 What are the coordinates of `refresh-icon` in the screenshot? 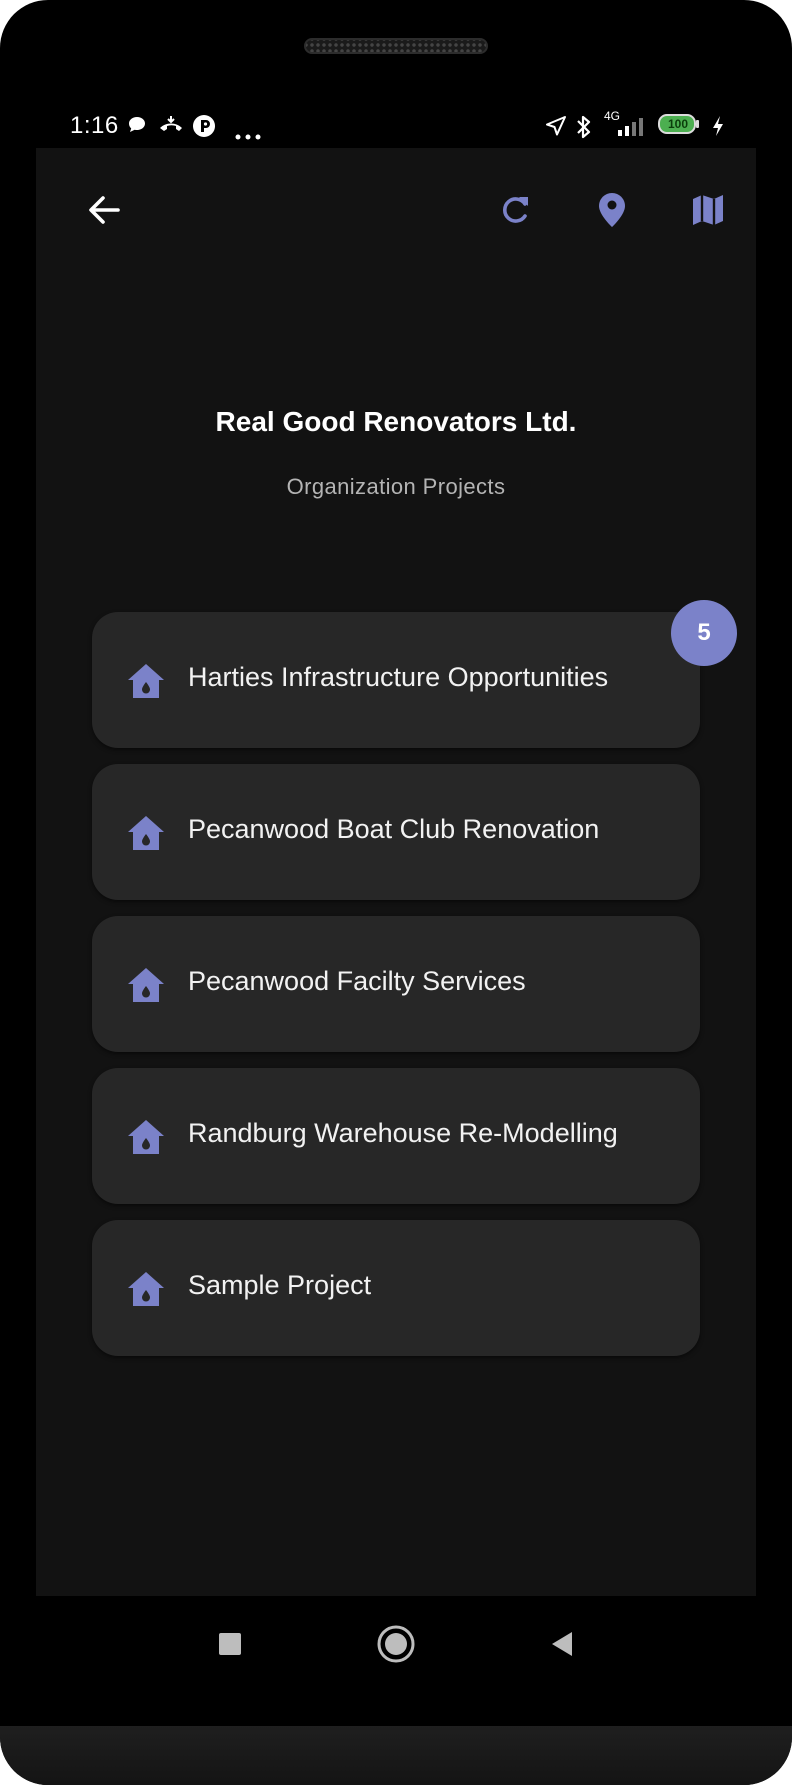 It's located at (516, 212).